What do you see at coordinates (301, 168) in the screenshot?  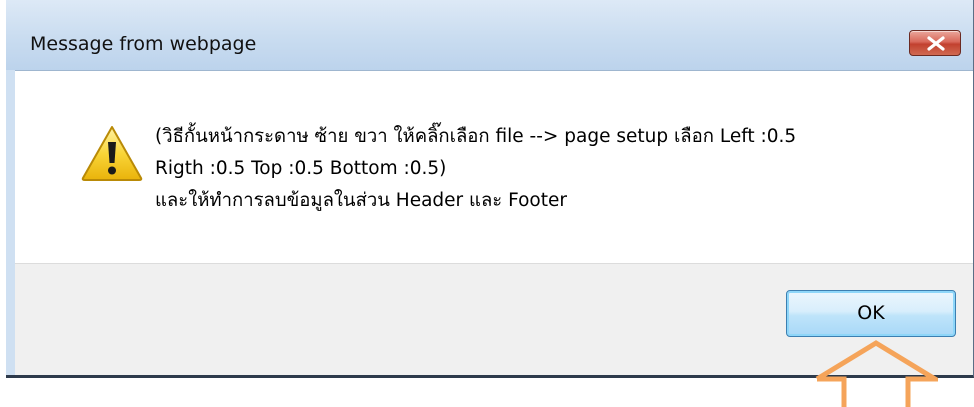 I see `message-line: Rigth :0.5 Top :0.5 Bottom :0.5)` at bounding box center [301, 168].